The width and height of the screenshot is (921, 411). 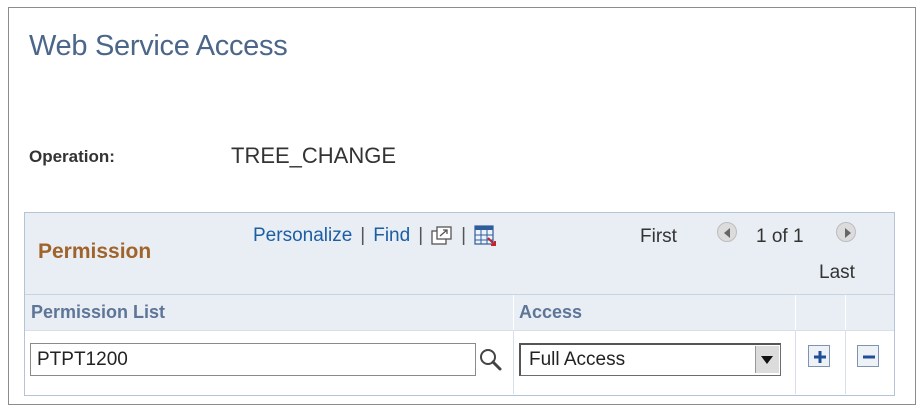 I want to click on last-link: Last, so click(x=837, y=273).